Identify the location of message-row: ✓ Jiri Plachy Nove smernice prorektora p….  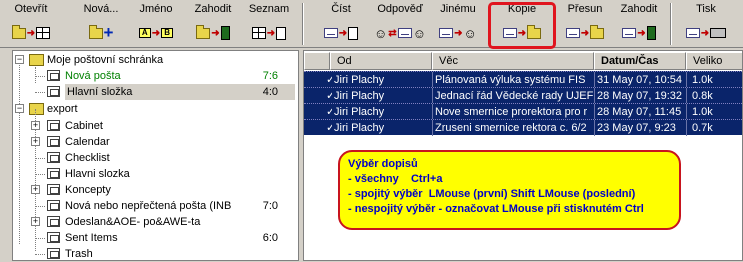
(523, 111).